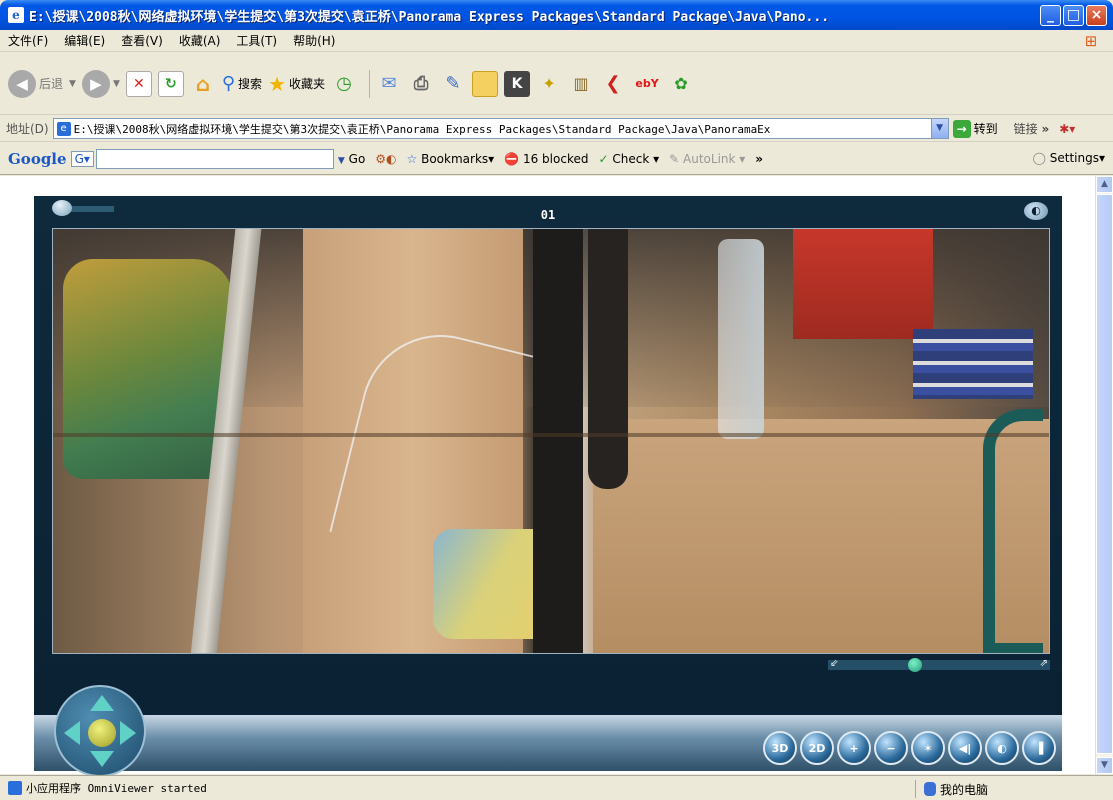 The height and width of the screenshot is (800, 1113). I want to click on settings-circle-icon: ◯, so click(1039, 158).